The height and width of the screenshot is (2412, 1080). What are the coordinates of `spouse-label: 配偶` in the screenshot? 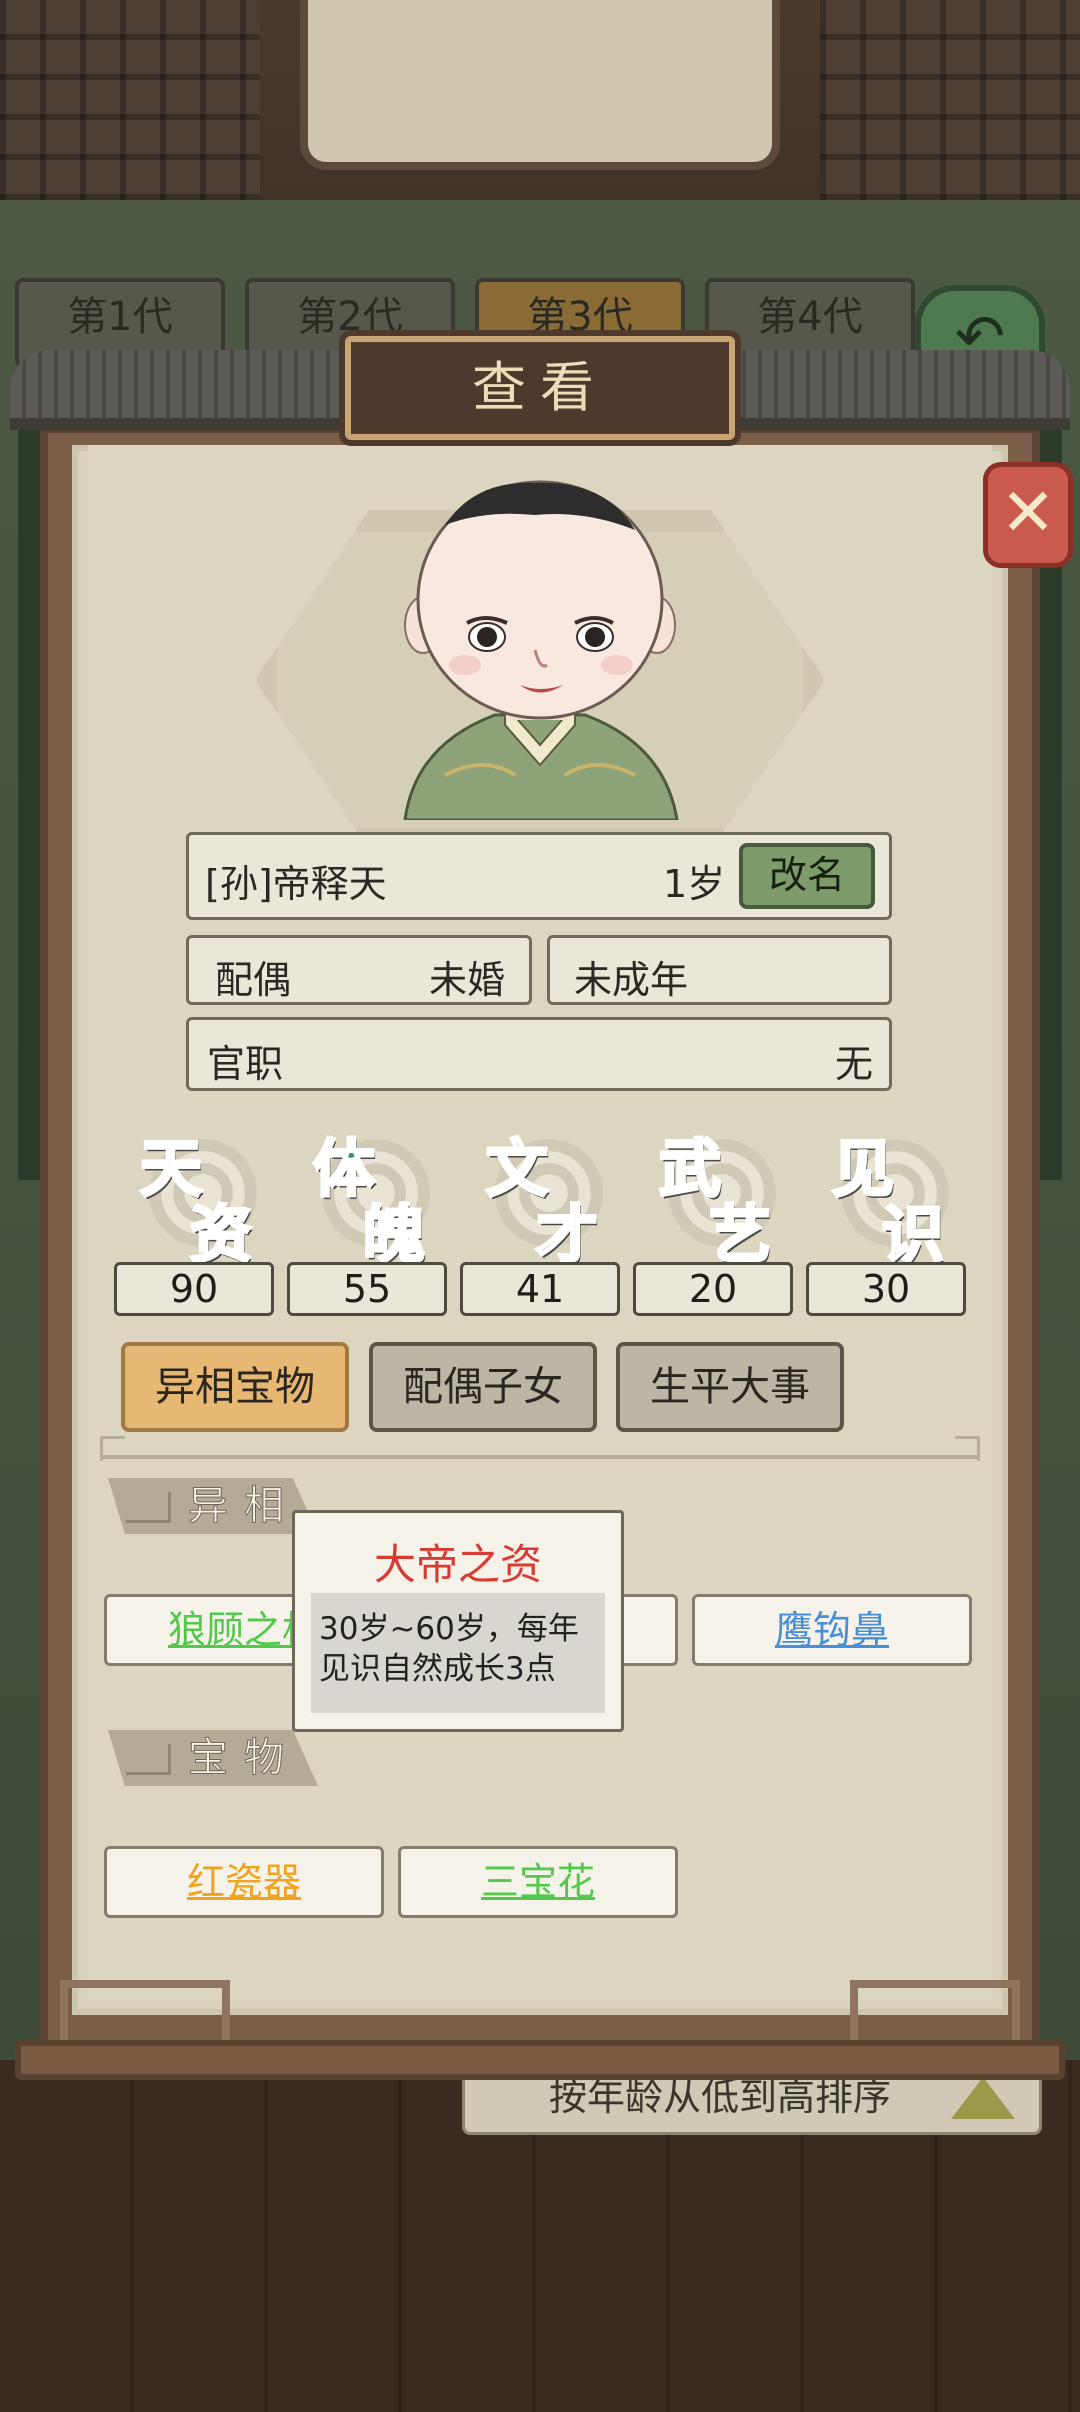 It's located at (253, 980).